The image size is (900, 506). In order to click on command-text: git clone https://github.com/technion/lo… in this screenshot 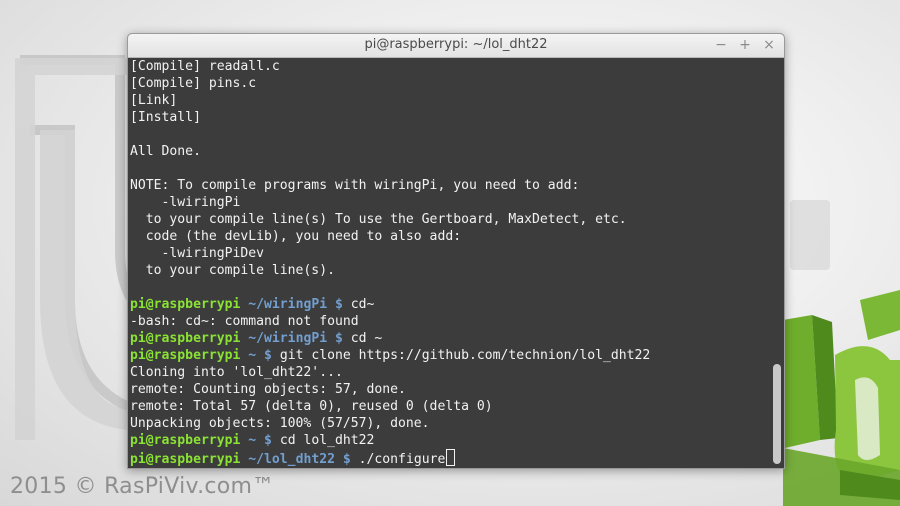, I will do `click(465, 355)`.